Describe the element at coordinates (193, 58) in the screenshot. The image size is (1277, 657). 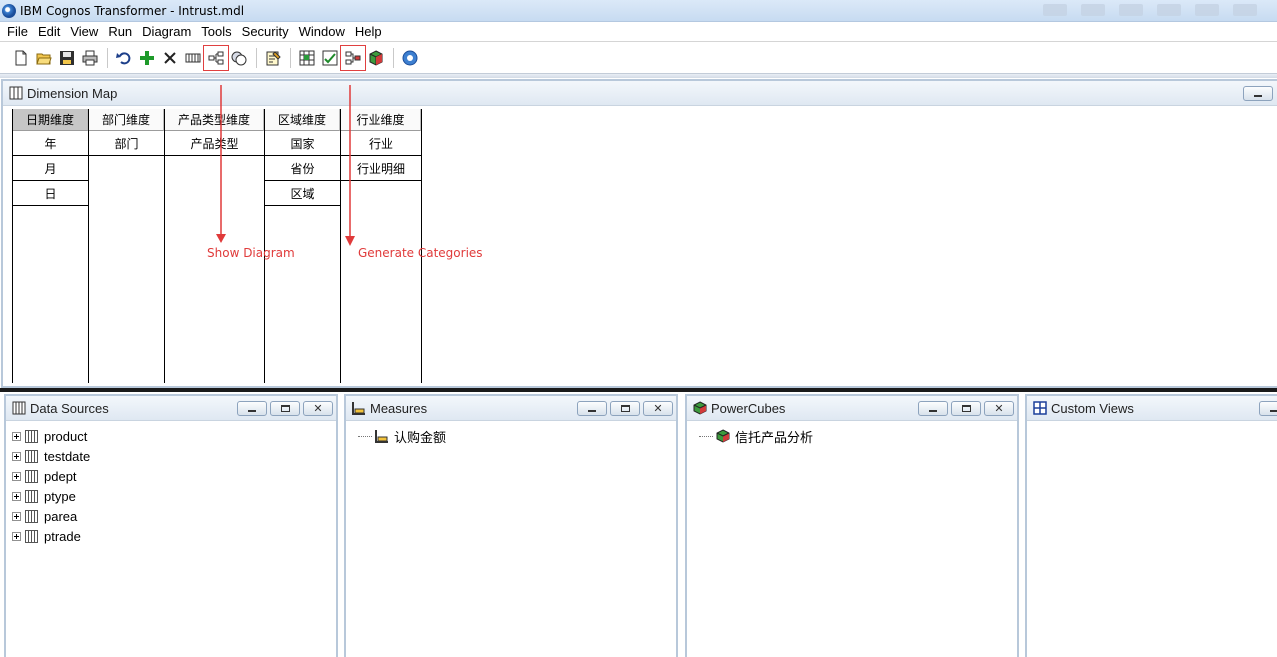
I see `insert-column-button` at that location.